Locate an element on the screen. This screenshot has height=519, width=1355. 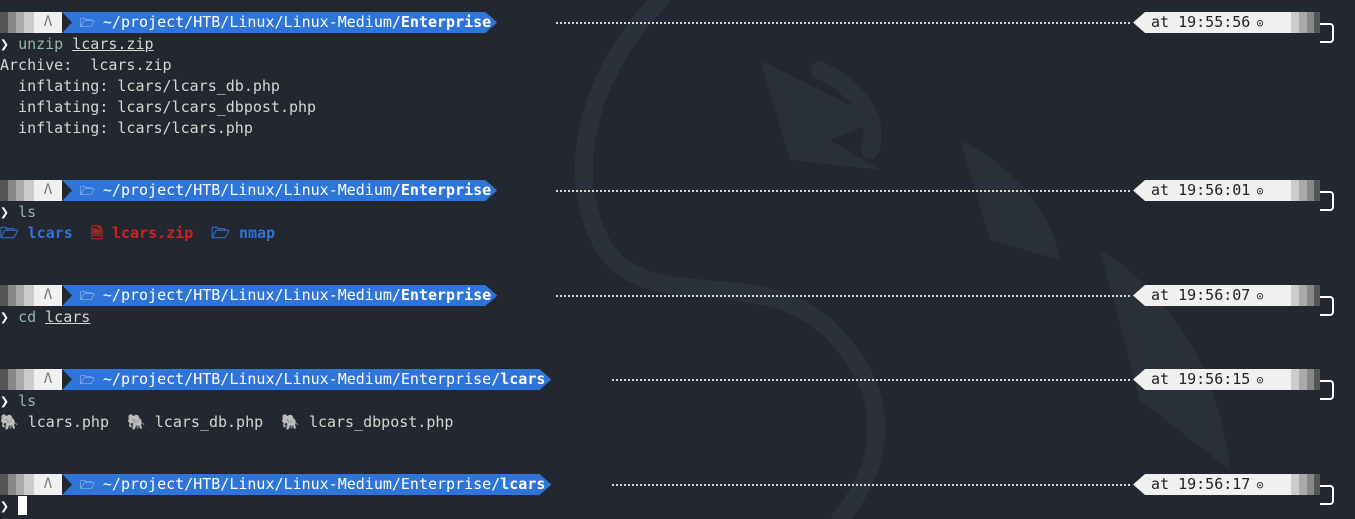
directory-entry: nmap is located at coordinates (257, 233).